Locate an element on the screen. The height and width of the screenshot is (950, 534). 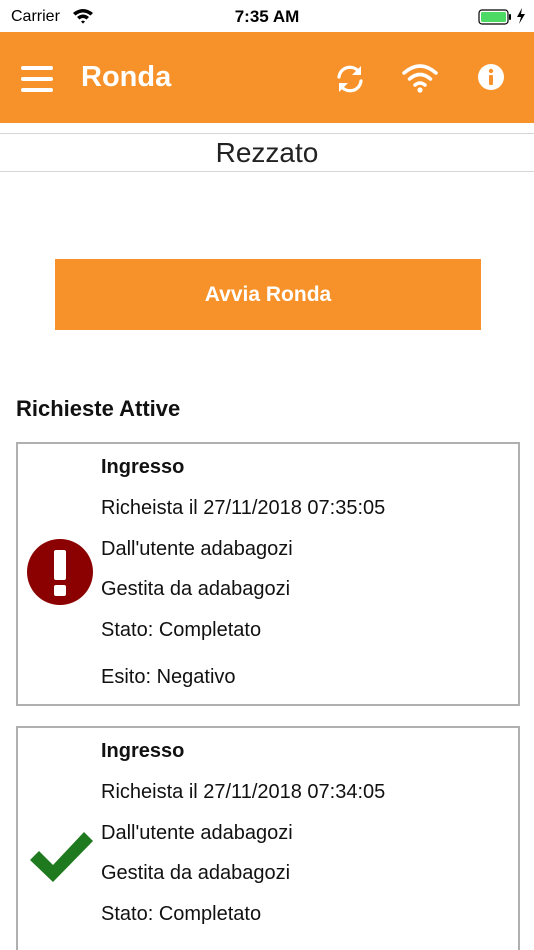
status-bar: Carrier 7:35 AM is located at coordinates (267, 16).